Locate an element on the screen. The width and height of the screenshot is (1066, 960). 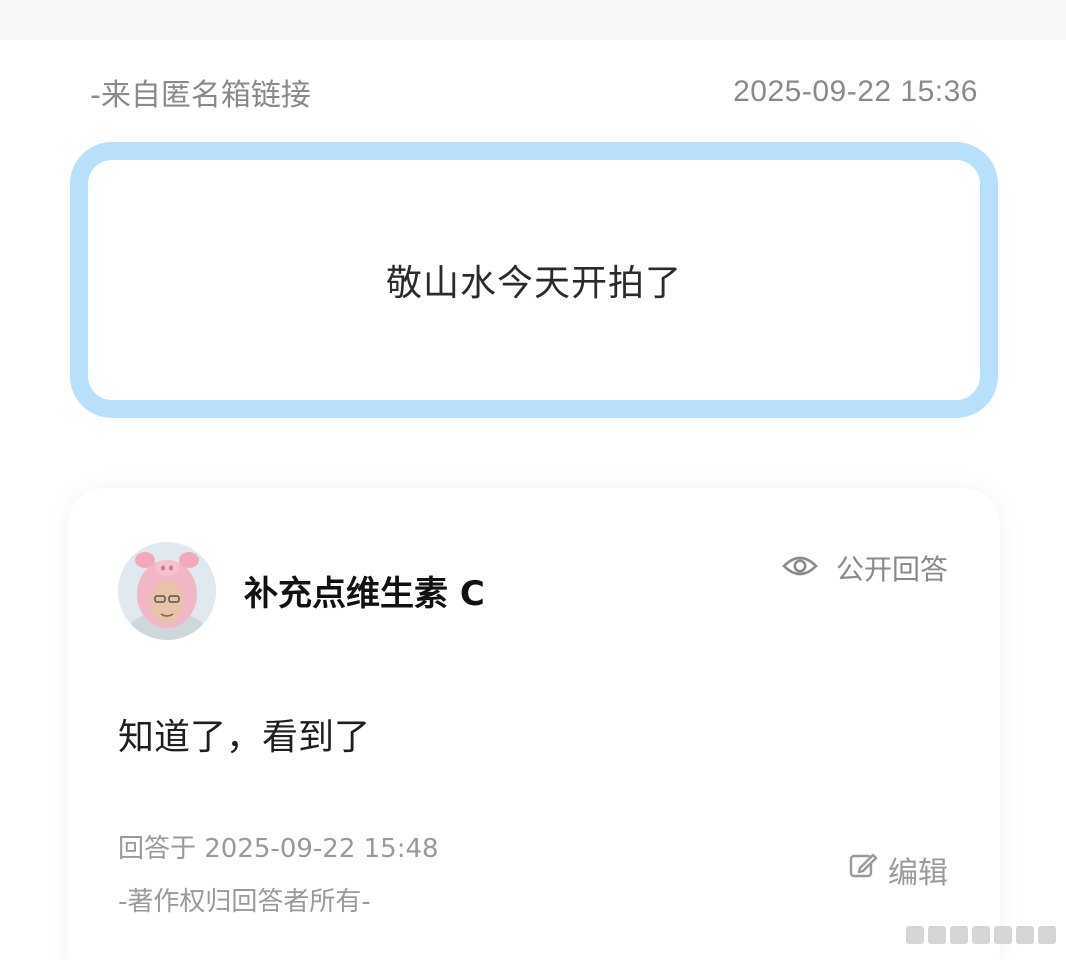
edit-icon is located at coordinates (863, 870).